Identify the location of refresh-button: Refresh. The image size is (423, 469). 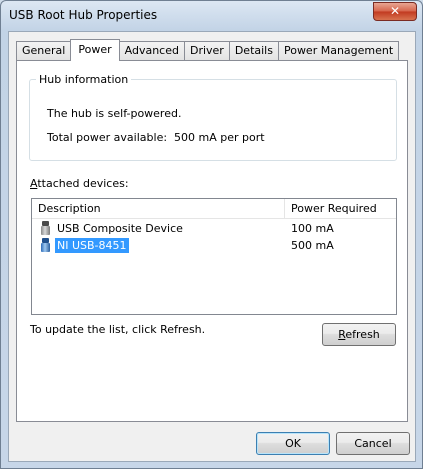
(359, 334).